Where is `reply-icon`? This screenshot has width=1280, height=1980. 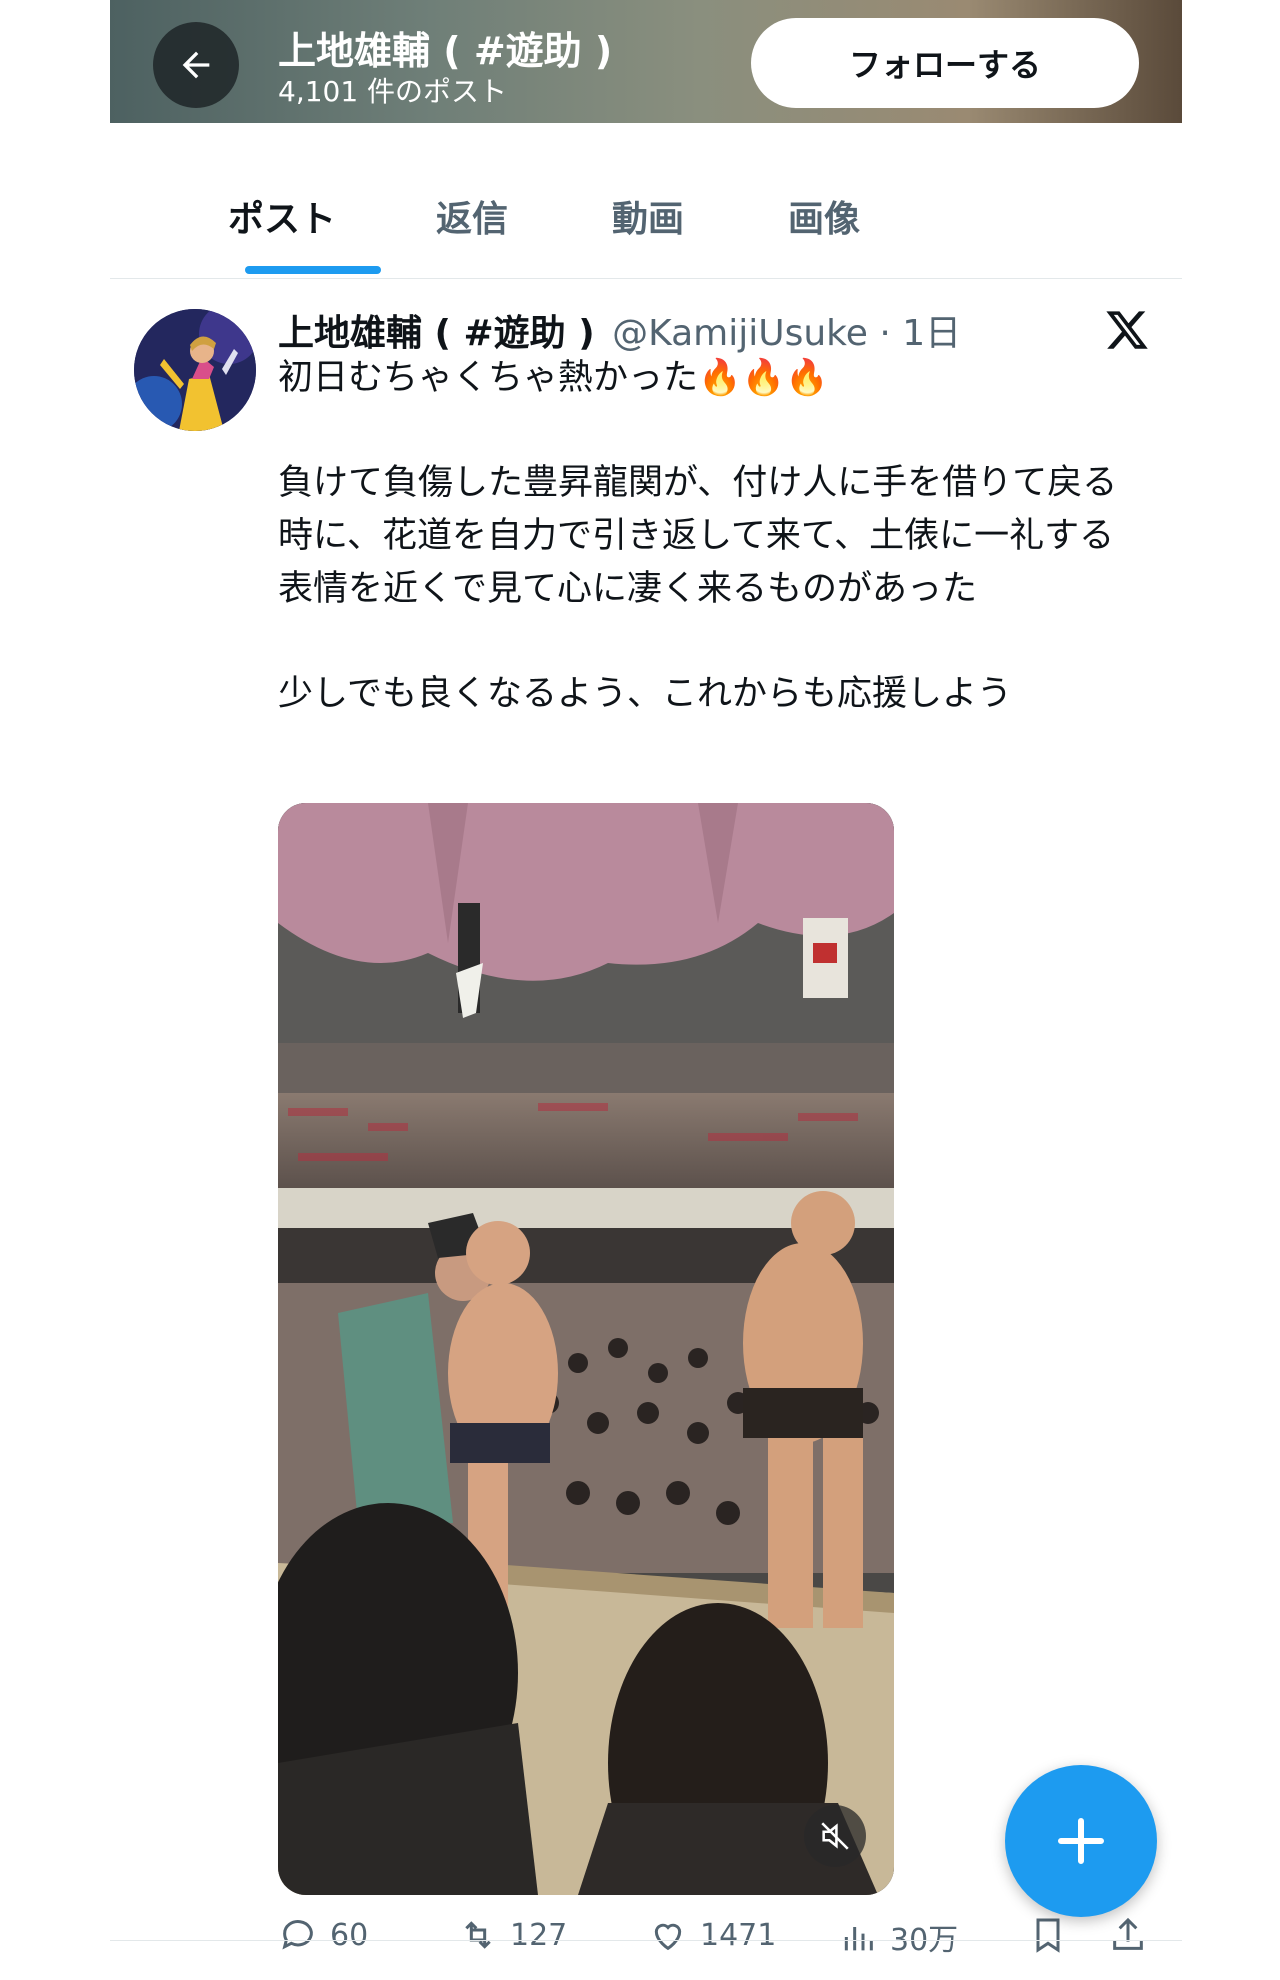 reply-icon is located at coordinates (297, 1935).